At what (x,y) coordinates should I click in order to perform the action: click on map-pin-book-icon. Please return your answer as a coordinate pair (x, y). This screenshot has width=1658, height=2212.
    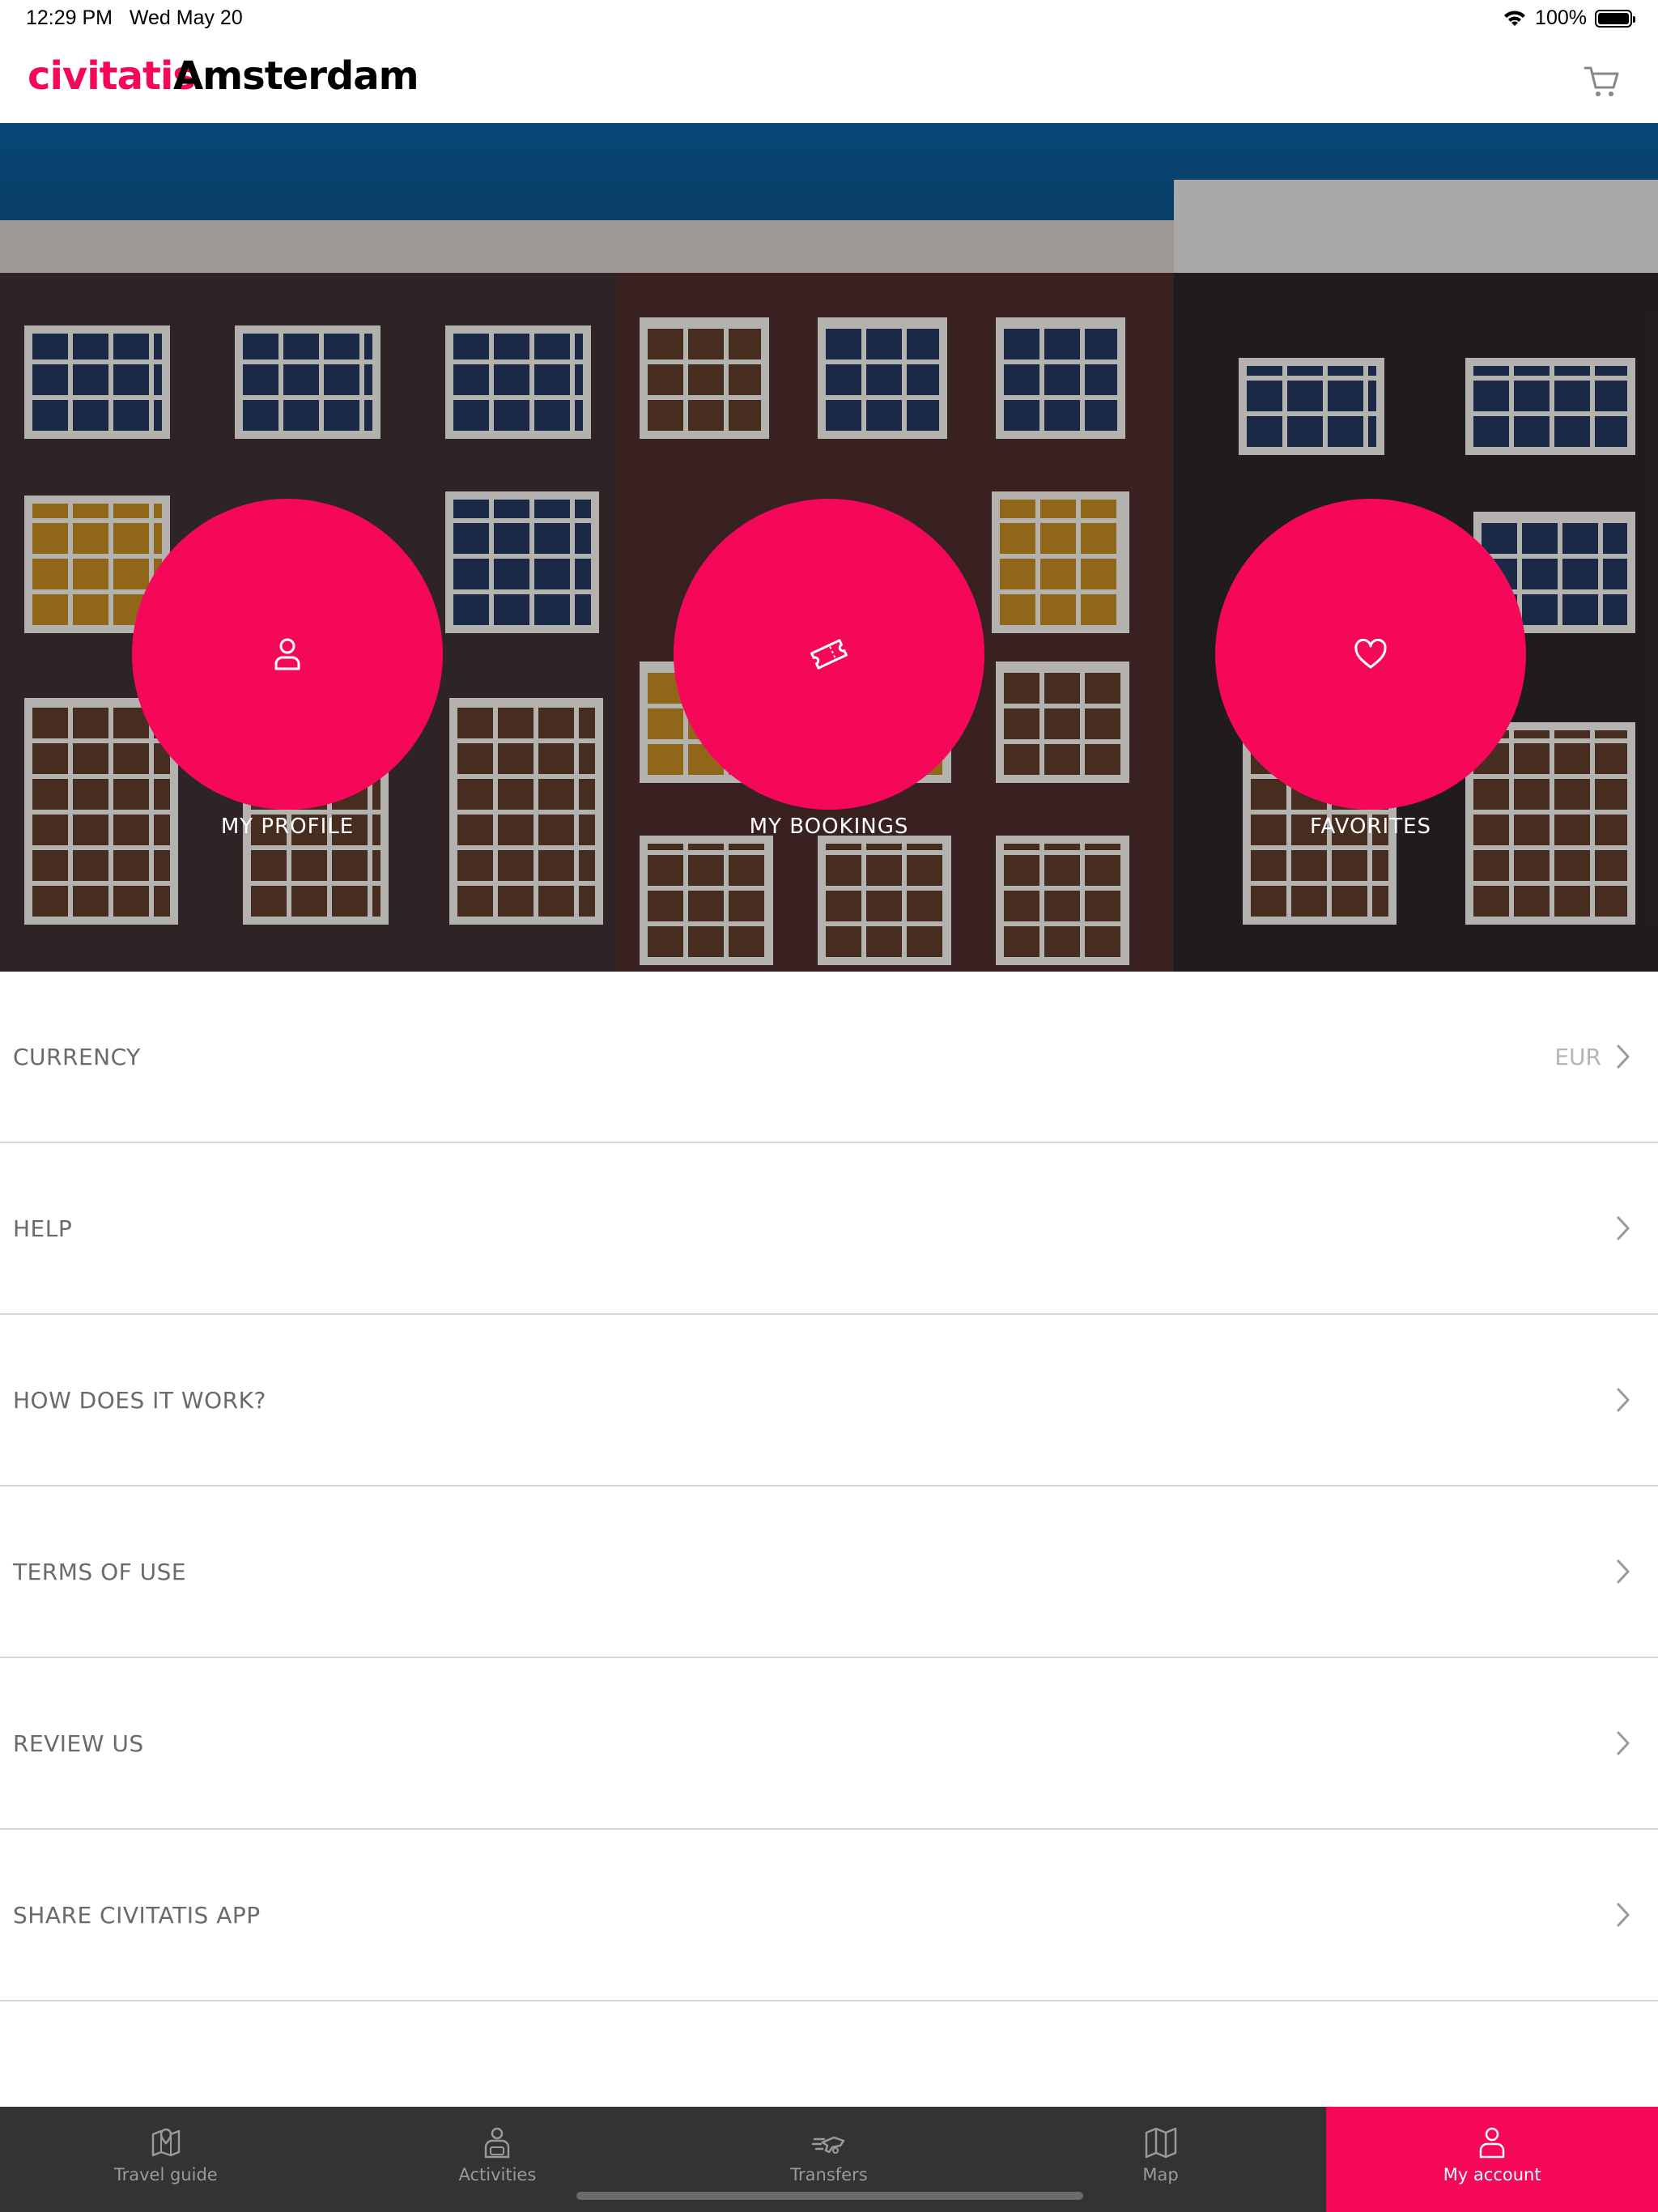
    Looking at the image, I should click on (166, 2143).